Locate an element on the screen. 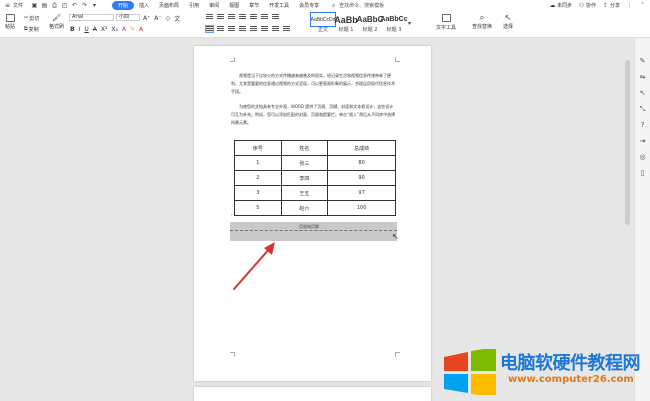 The width and height of the screenshot is (650, 401). line-spacing-icon is located at coordinates (264, 29).